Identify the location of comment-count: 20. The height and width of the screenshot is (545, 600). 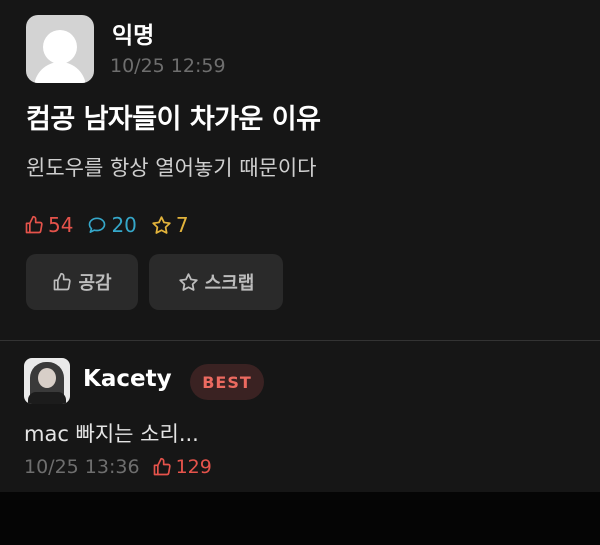
(124, 225).